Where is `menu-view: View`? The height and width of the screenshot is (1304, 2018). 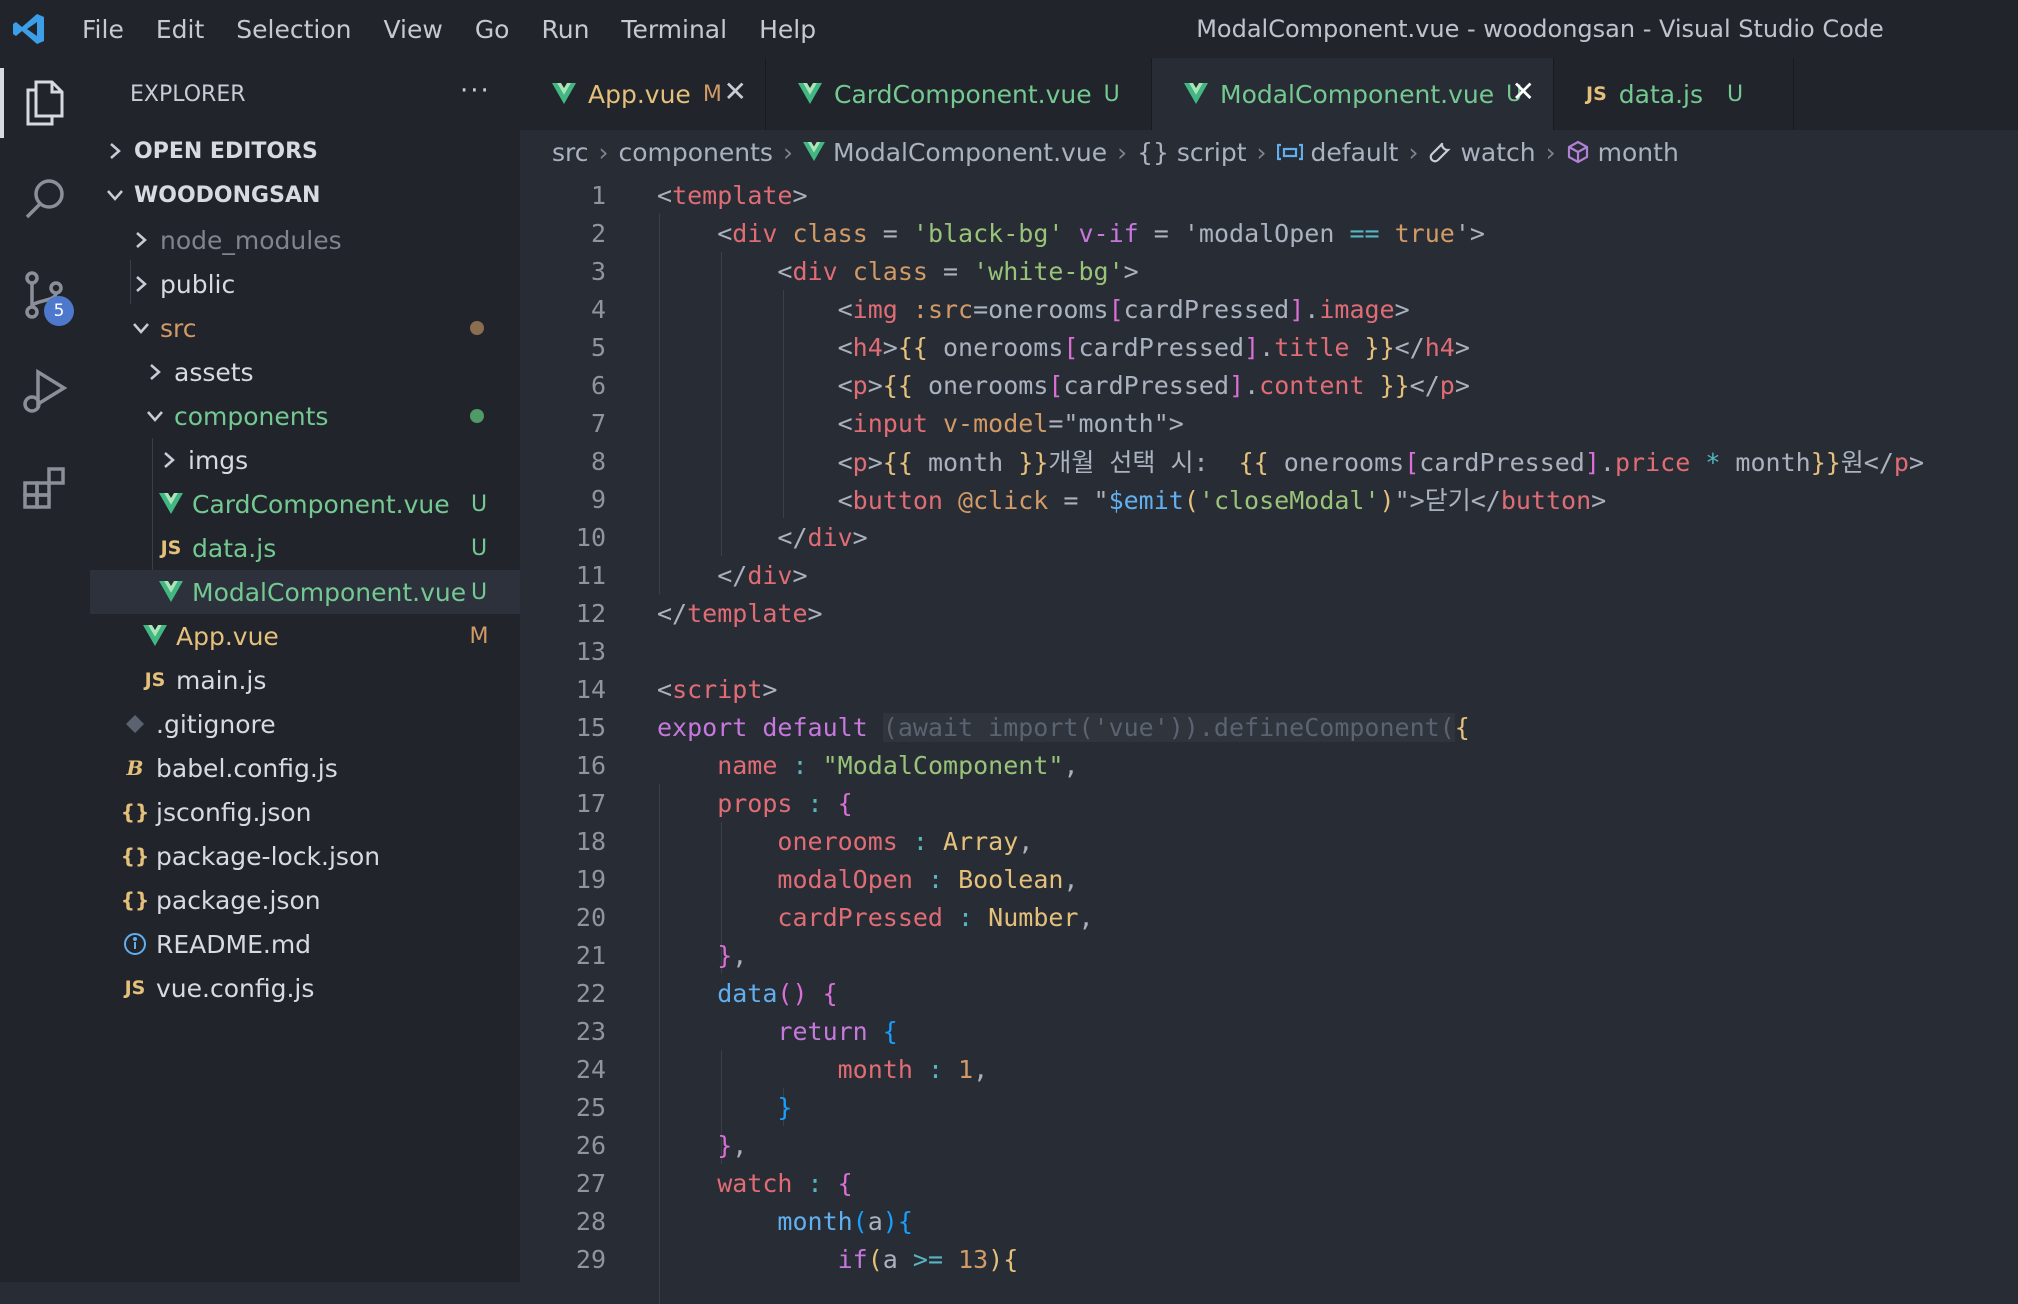
menu-view: View is located at coordinates (412, 29).